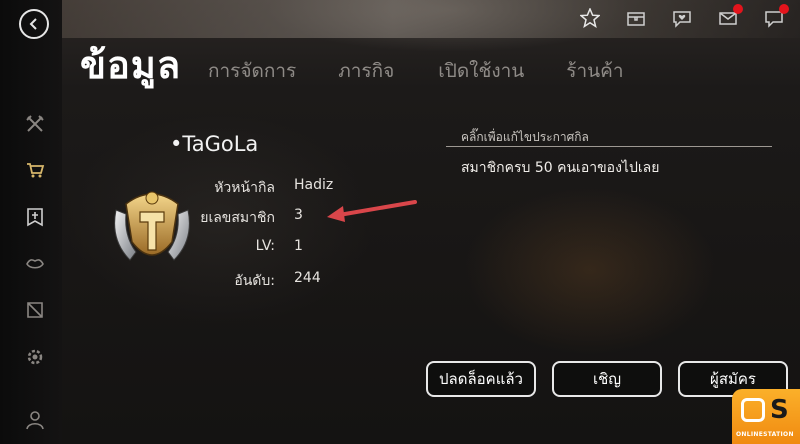 This screenshot has width=800, height=444. I want to click on treasure-chest-icon, so click(636, 18).